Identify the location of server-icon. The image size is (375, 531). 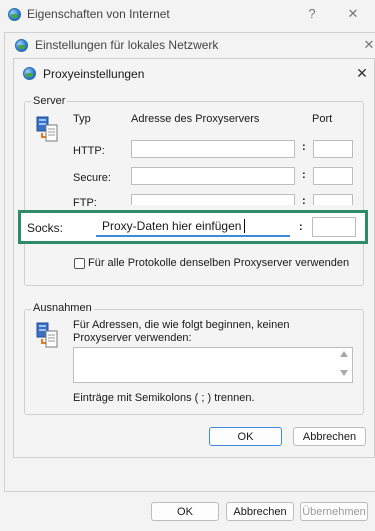
(47, 129).